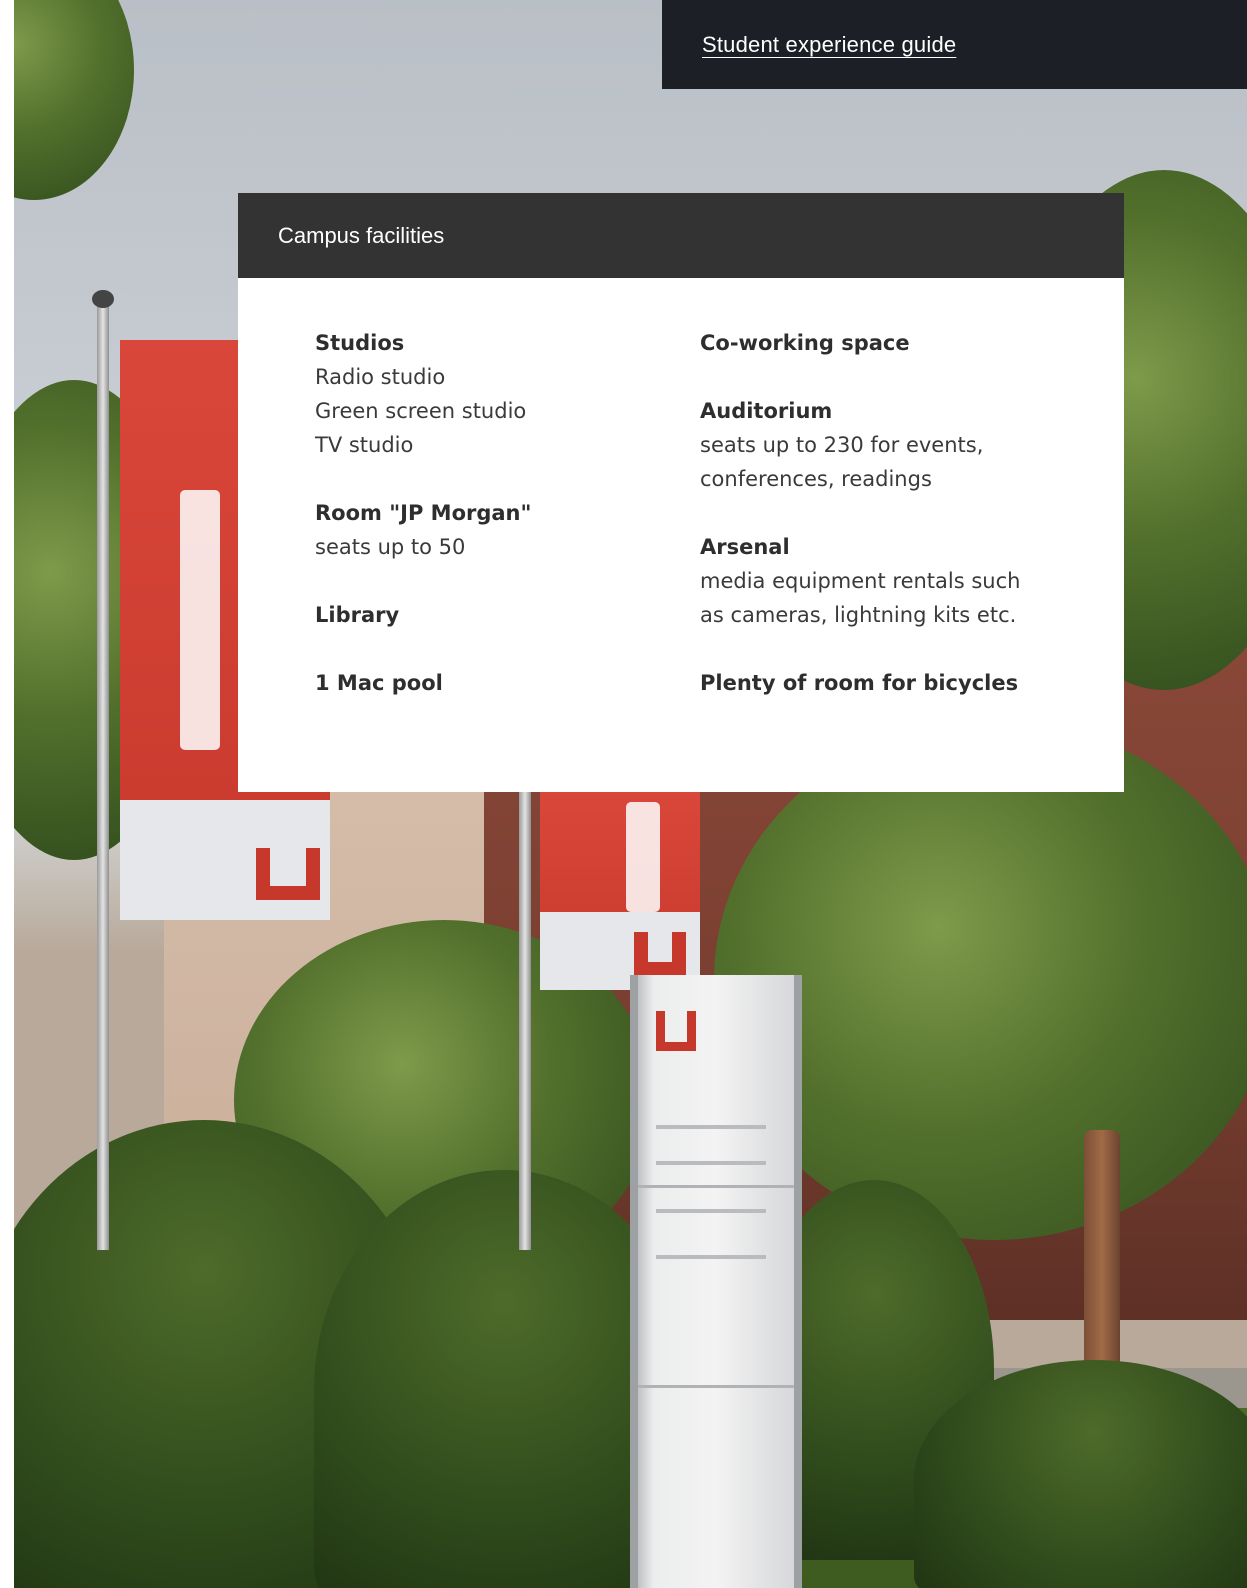  What do you see at coordinates (361, 235) in the screenshot?
I see `card-title: Campus facilities` at bounding box center [361, 235].